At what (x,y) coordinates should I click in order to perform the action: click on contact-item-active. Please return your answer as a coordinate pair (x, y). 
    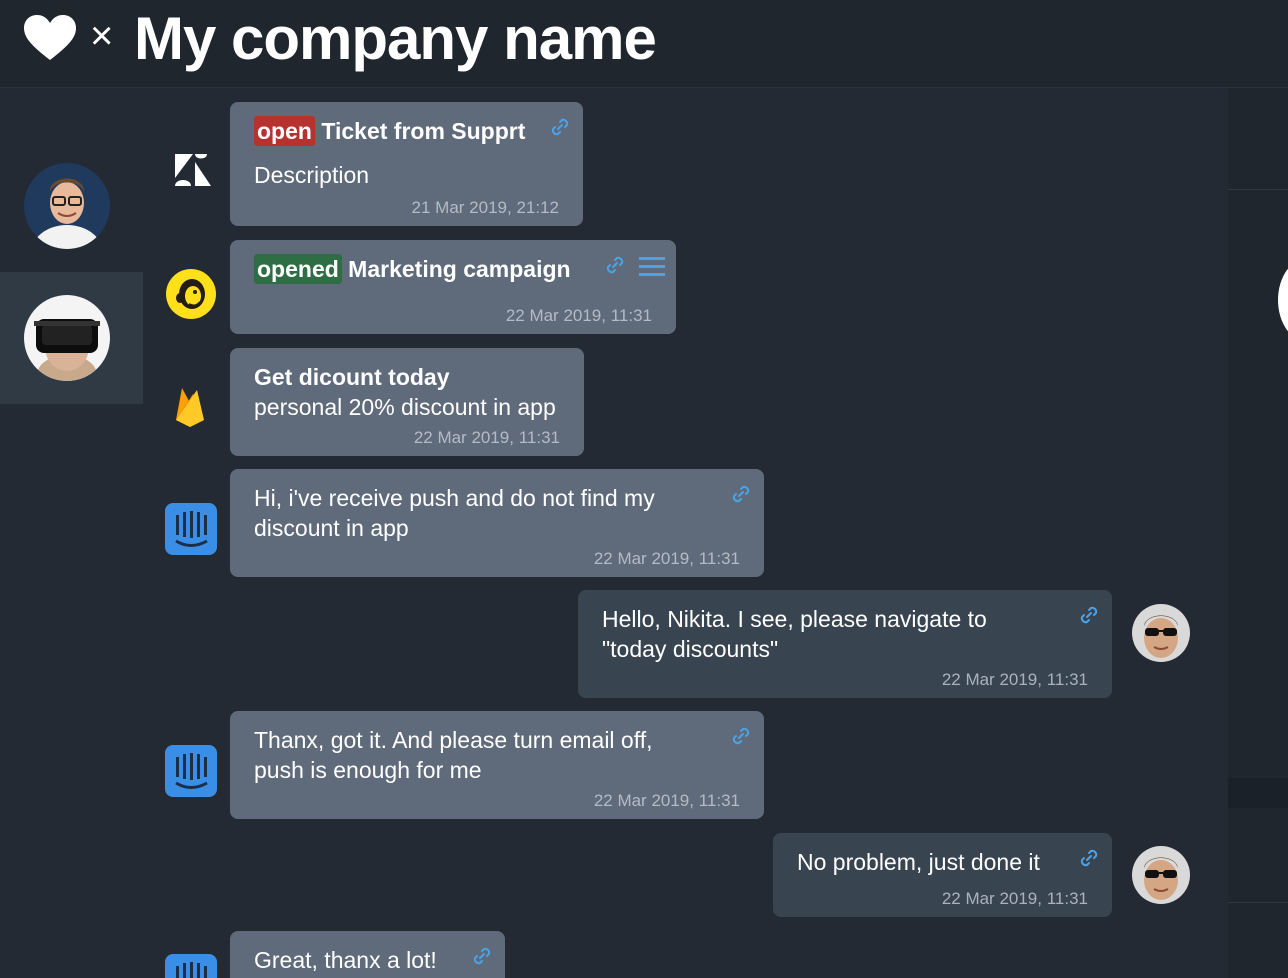
    Looking at the image, I should click on (71, 338).